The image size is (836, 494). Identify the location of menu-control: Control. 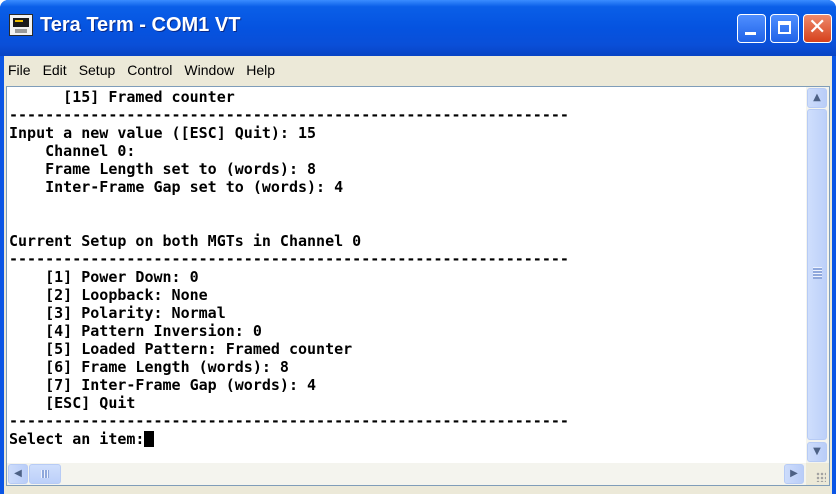
(149, 70).